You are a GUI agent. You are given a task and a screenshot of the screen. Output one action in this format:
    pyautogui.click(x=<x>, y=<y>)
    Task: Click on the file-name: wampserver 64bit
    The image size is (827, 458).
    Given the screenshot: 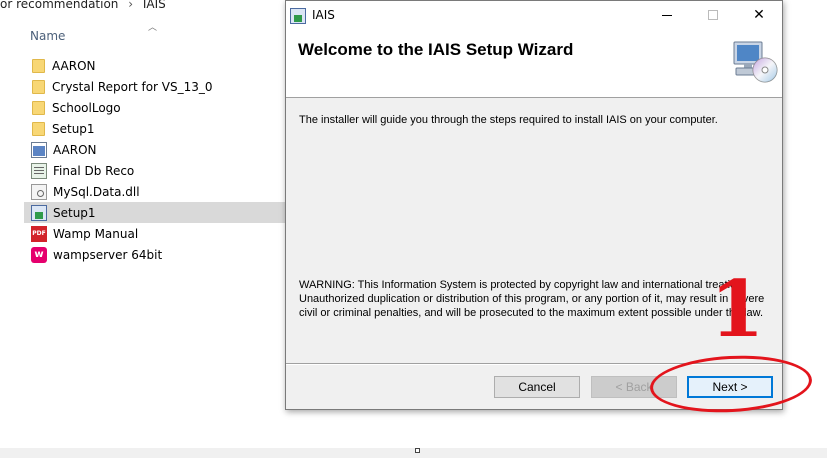 What is the action you would take?
    pyautogui.click(x=108, y=254)
    